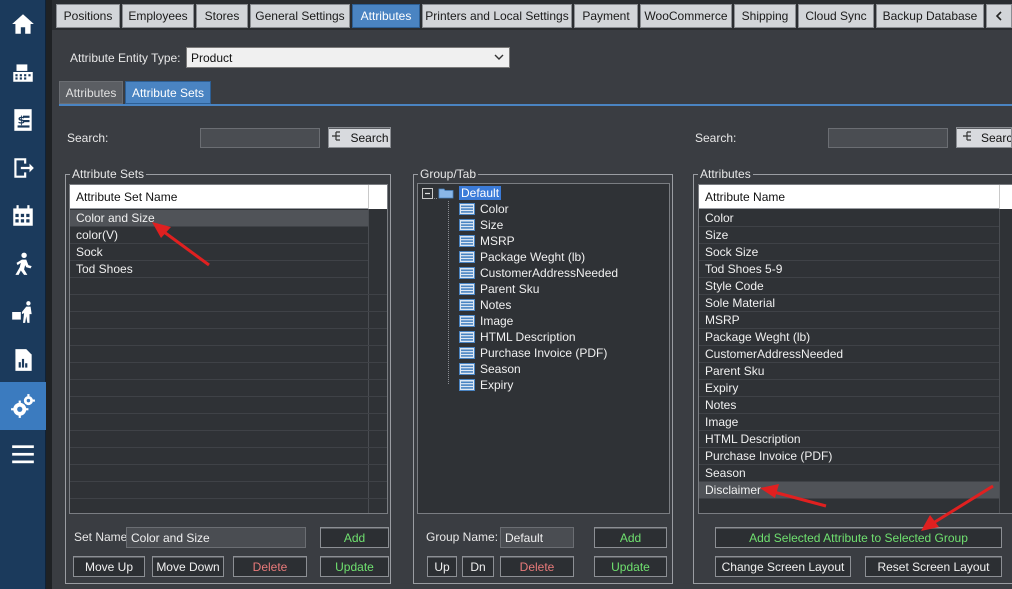  I want to click on home-icon, so click(23, 24).